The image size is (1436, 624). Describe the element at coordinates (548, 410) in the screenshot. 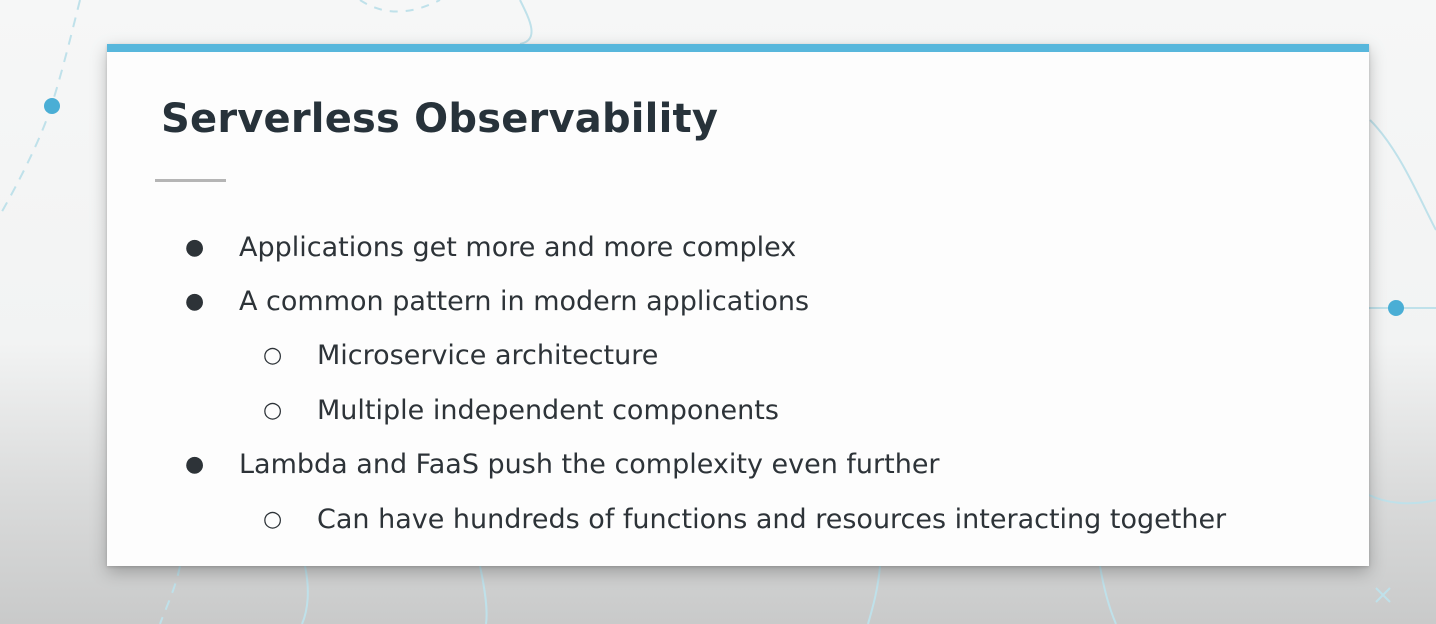

I see `sub-bullet-text: Multiple independent components` at that location.